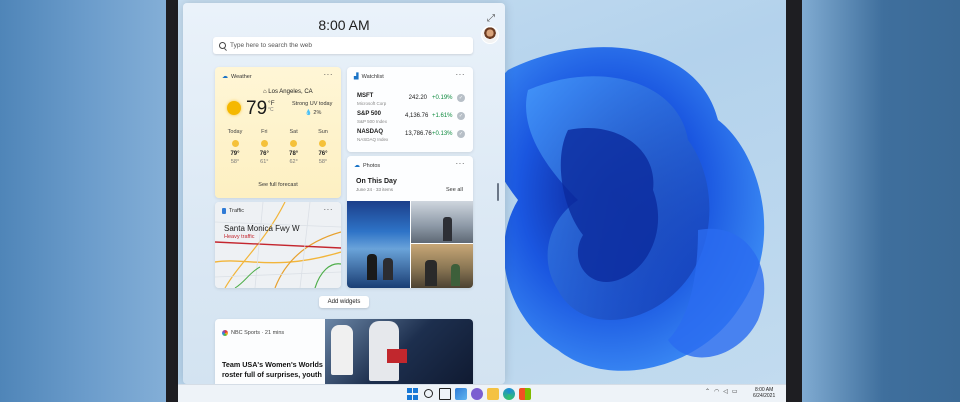 This screenshot has width=960, height=402. What do you see at coordinates (493, 394) in the screenshot?
I see `file-explorer-icon` at bounding box center [493, 394].